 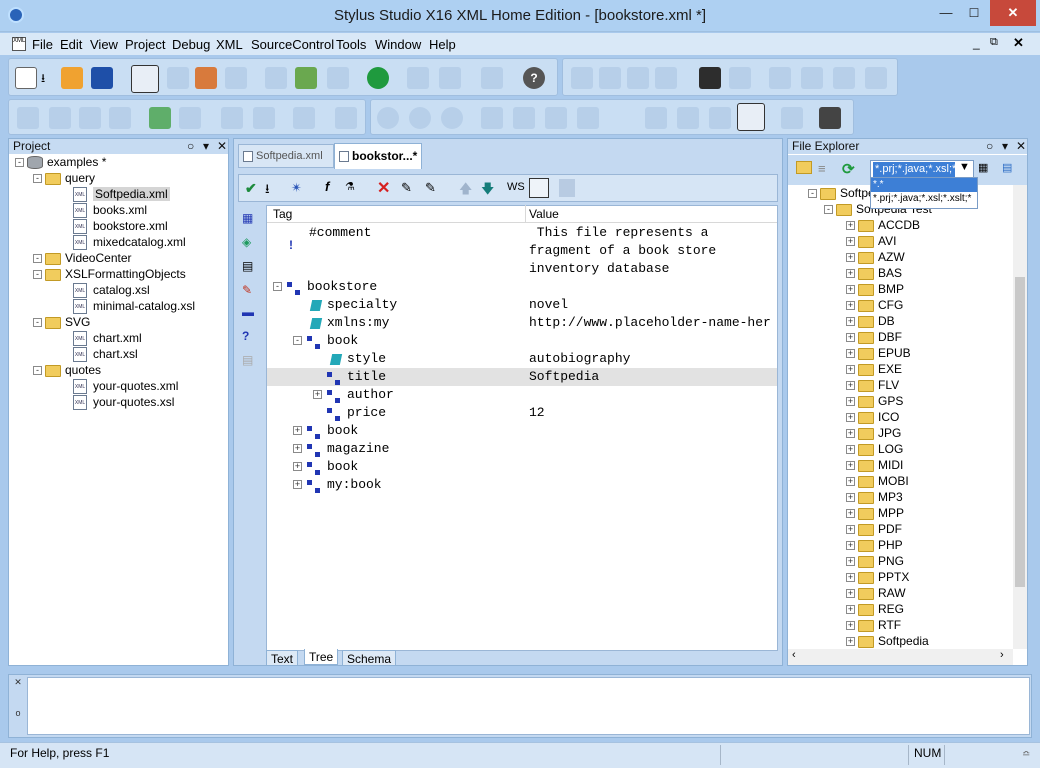 What do you see at coordinates (874, 305) in the screenshot?
I see `fe-folder: + CFG` at bounding box center [874, 305].